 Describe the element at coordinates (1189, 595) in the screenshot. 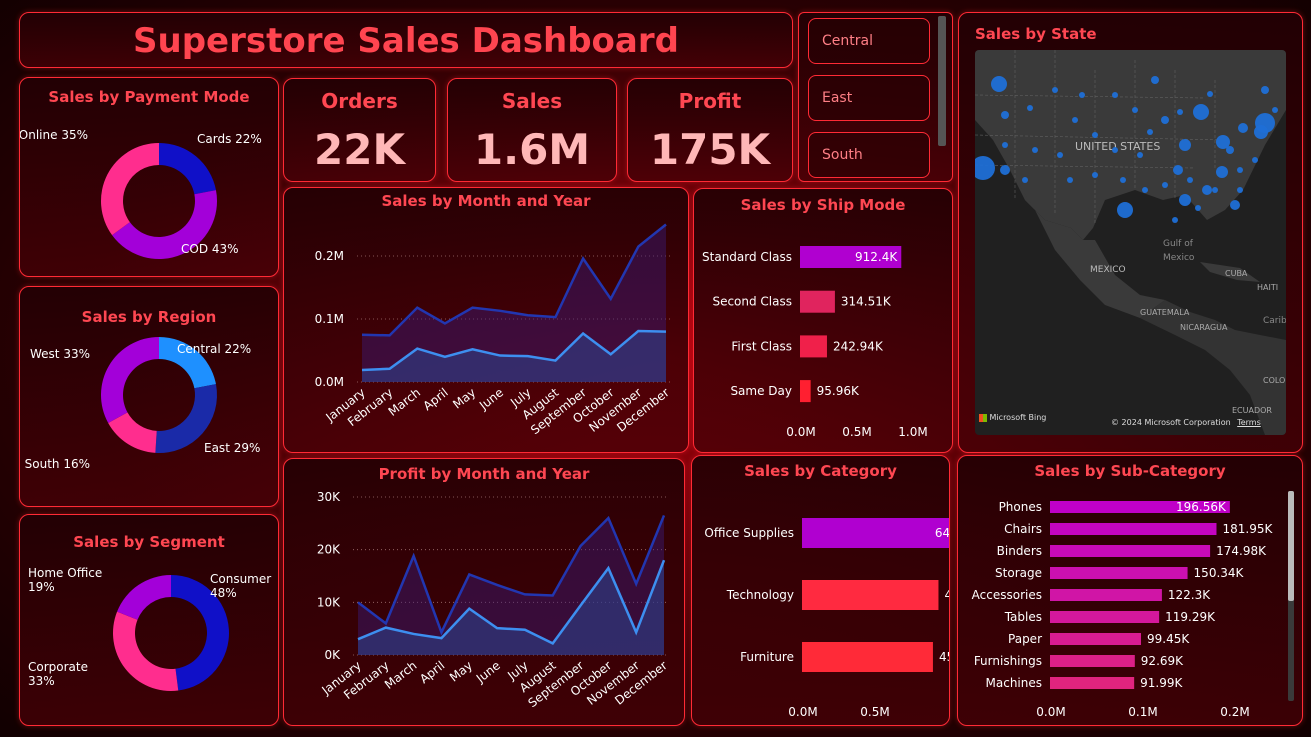

I see `subcategory-value-label-4: 122.3K` at that location.